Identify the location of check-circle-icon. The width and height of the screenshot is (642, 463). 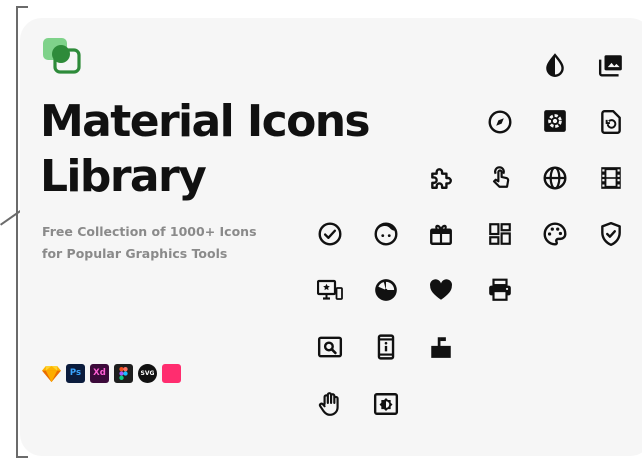
(330, 234).